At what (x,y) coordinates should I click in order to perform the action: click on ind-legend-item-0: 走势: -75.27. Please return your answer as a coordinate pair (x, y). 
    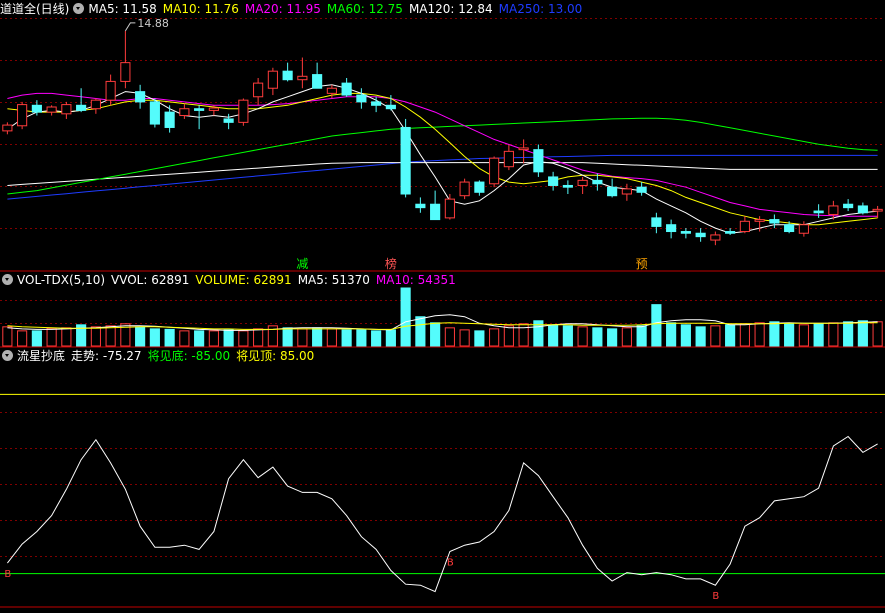
    Looking at the image, I should click on (106, 356).